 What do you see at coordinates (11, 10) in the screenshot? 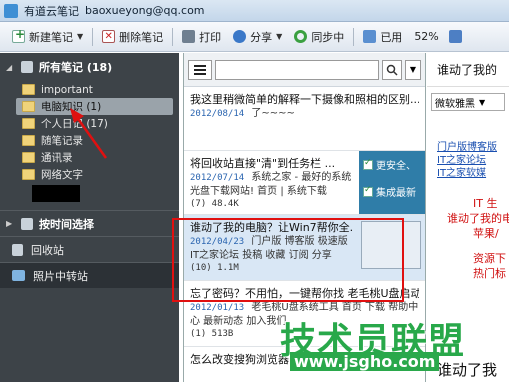
I see `app-logo-icon` at bounding box center [11, 10].